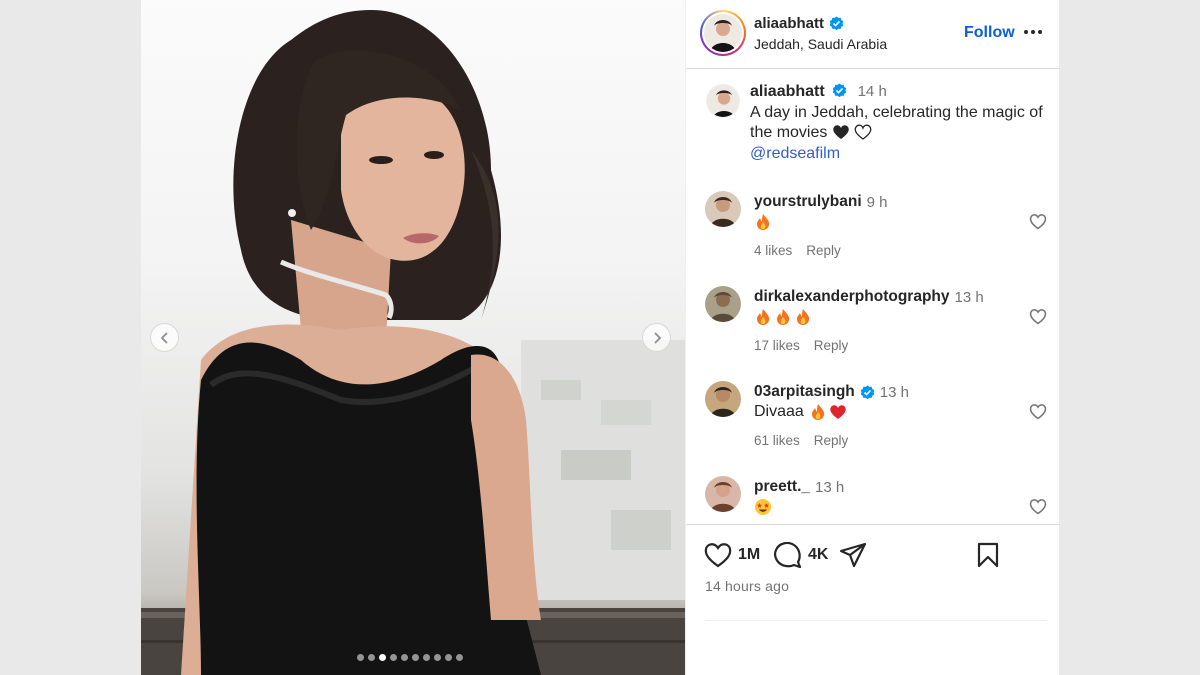 This screenshot has width=1200, height=675. I want to click on caption-avatar-image, so click(723, 101).